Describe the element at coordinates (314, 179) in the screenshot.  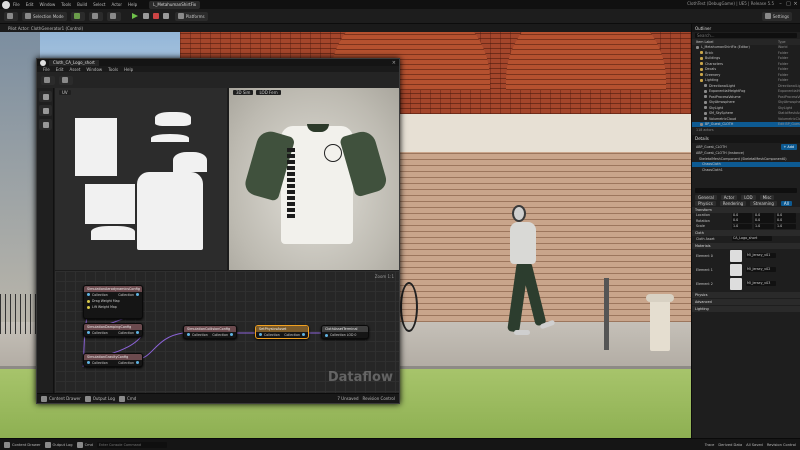
I see `cloth-preview-viewport: 3D Sim LOD Fern` at that location.